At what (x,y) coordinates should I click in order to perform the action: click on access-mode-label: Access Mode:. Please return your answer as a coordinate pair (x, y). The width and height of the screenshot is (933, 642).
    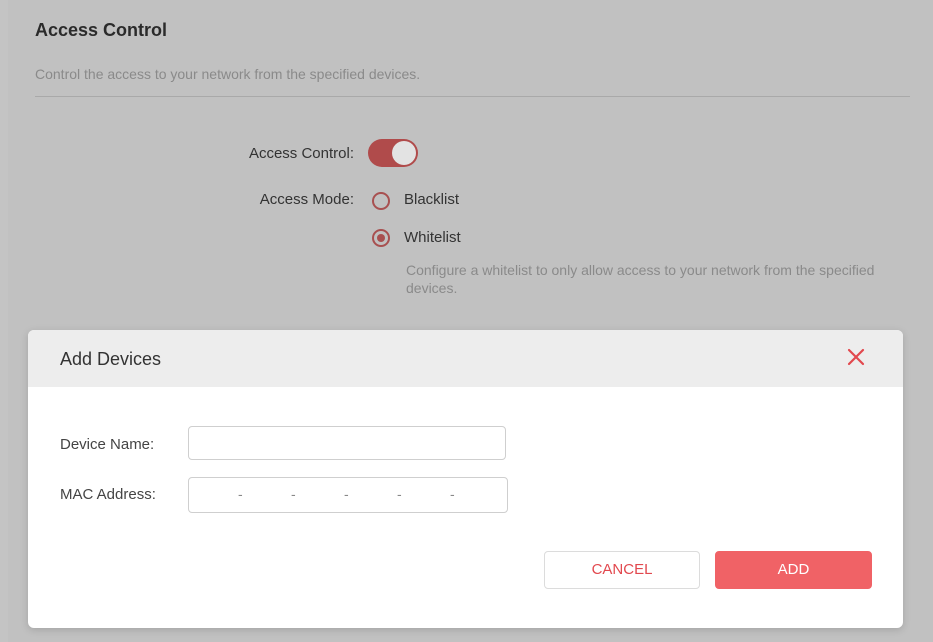
    Looking at the image, I should click on (306, 199).